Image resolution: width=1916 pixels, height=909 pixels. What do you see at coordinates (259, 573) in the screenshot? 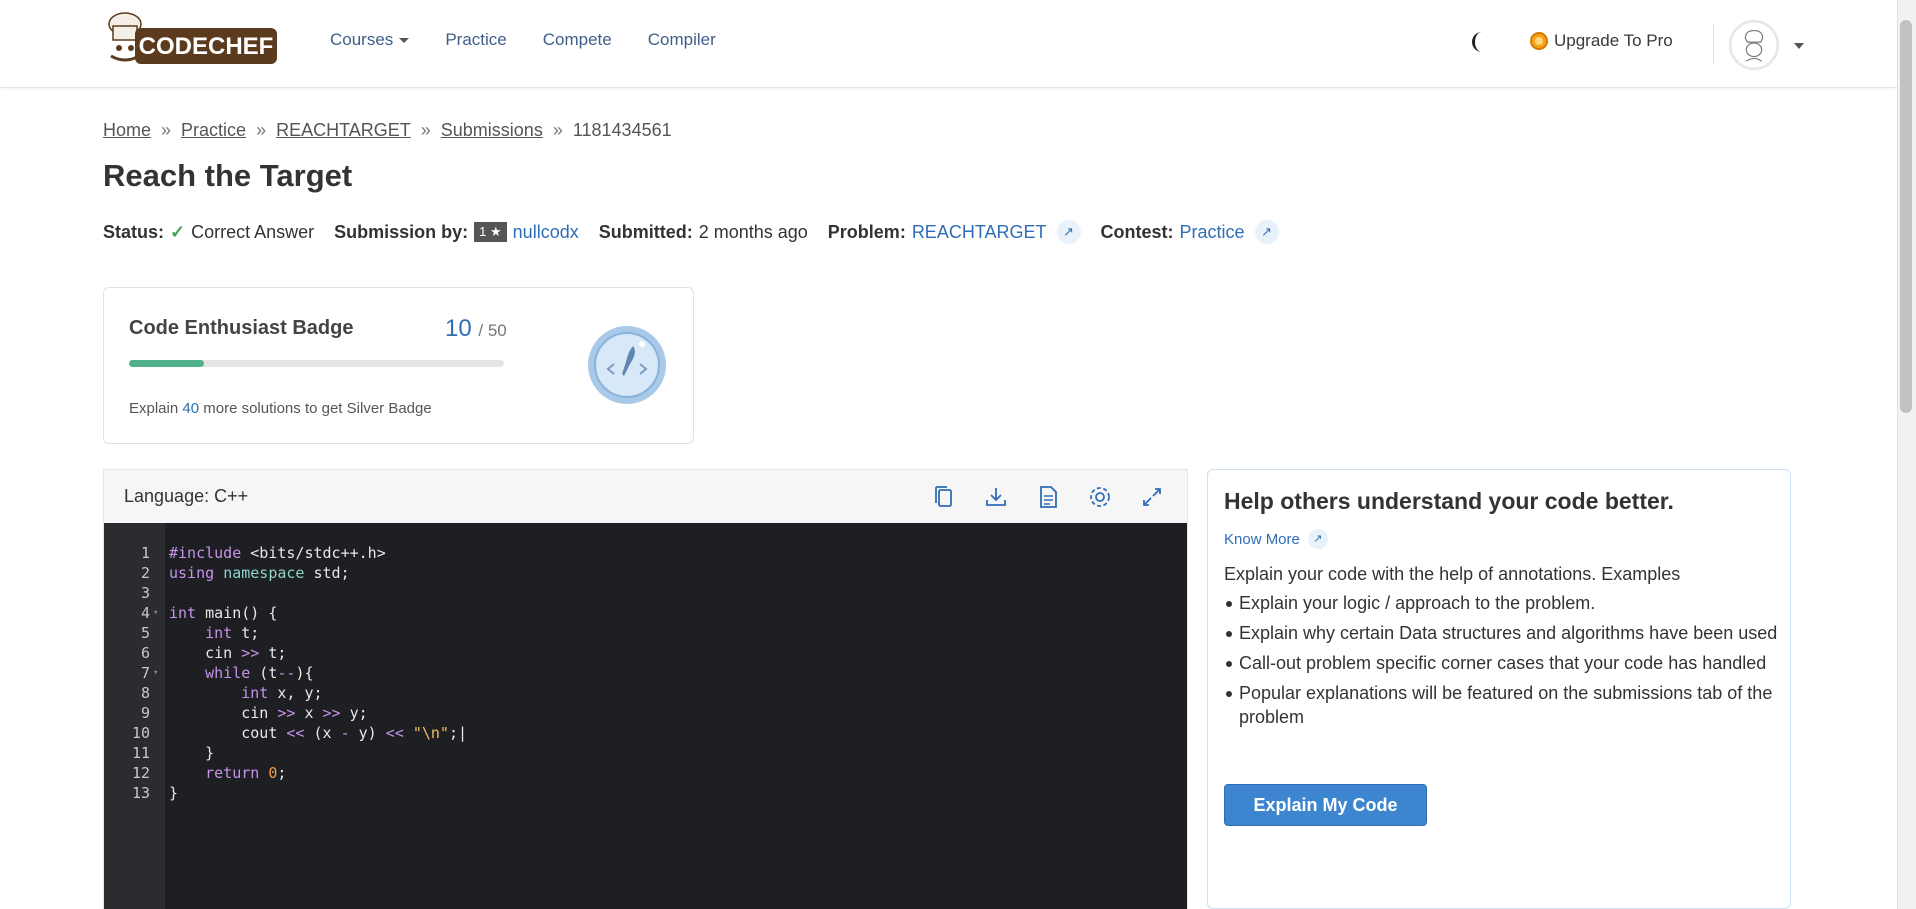
I see `code-text: using namespace std;` at bounding box center [259, 573].